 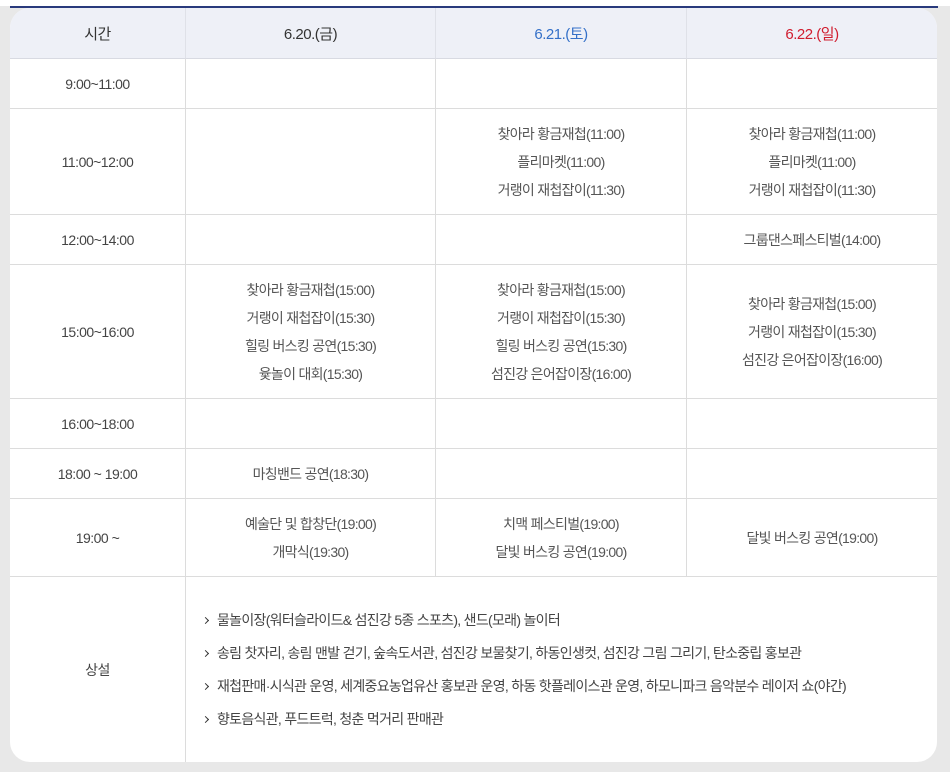 I want to click on time-slot-label: 15:00~16:00, so click(x=97, y=331).